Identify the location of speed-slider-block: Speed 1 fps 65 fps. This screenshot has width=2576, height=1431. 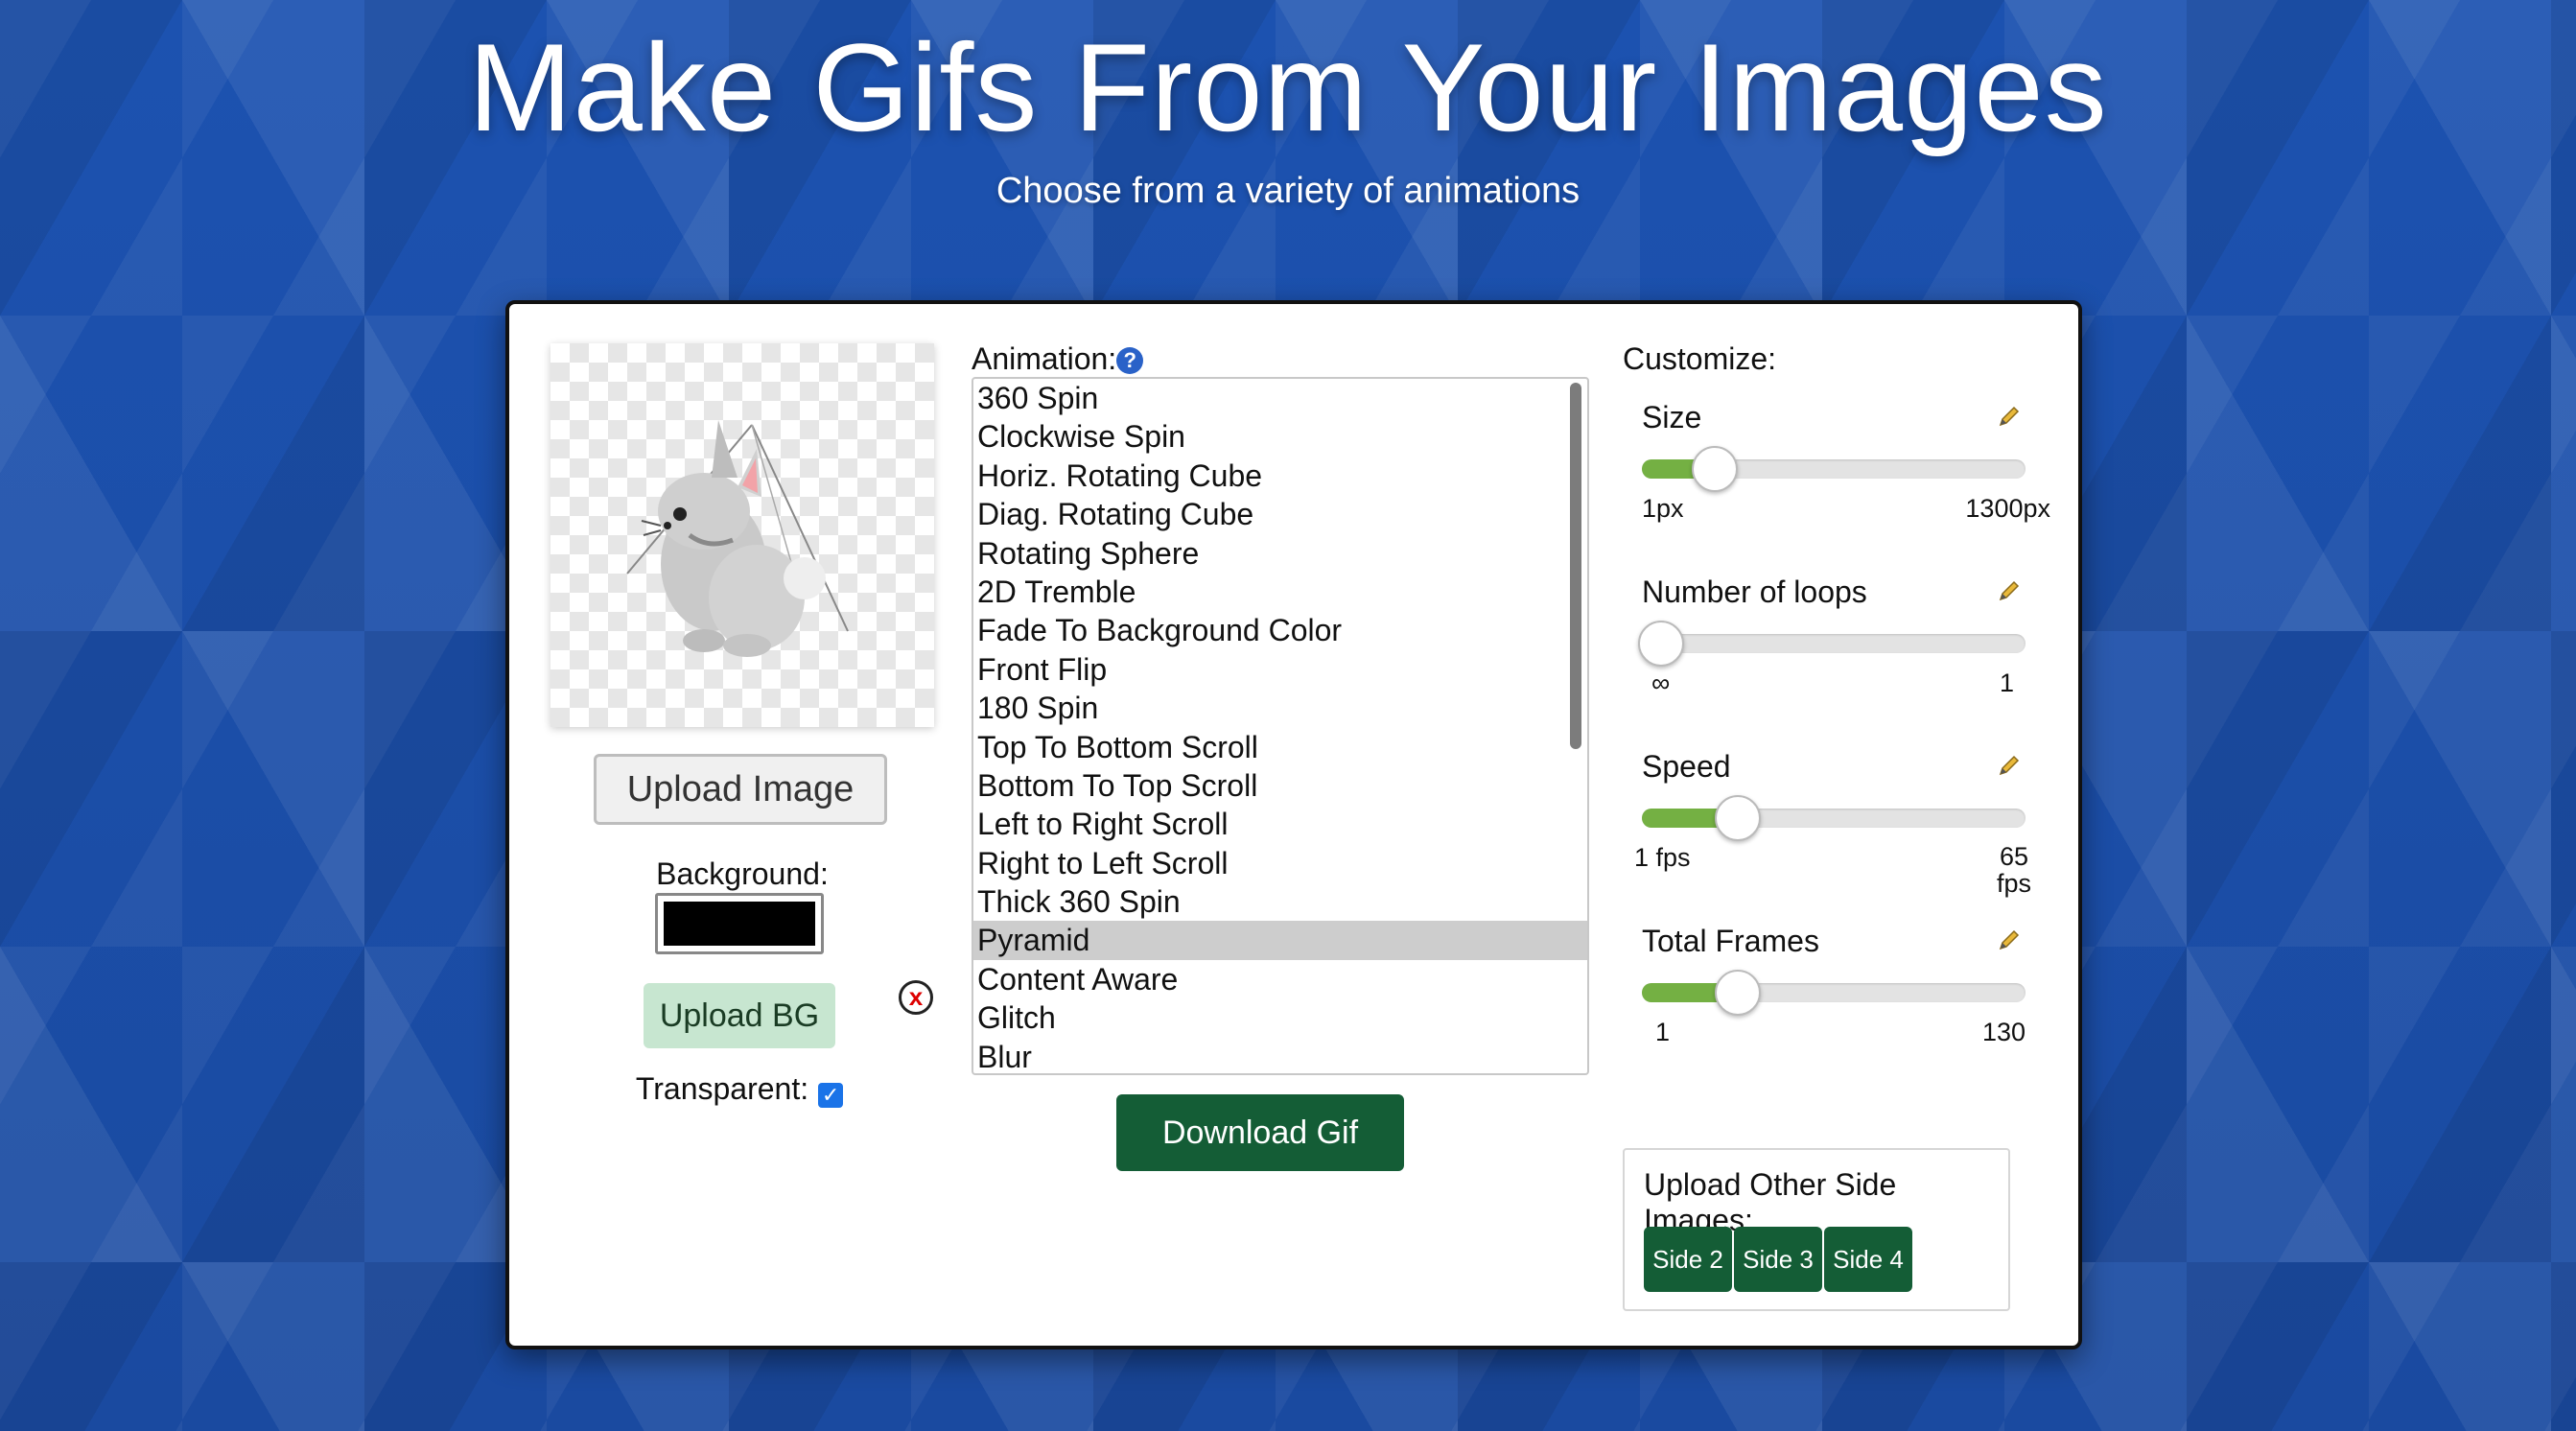
(1832, 822).